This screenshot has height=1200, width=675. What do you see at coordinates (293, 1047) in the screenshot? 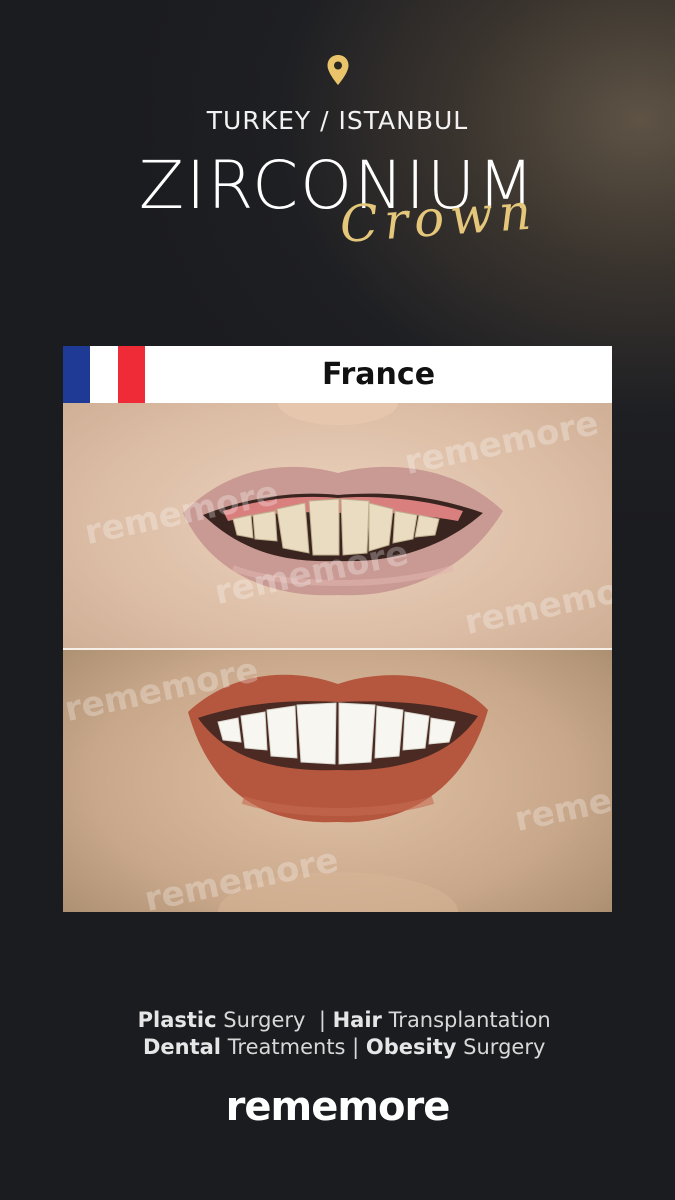
I see `service-dental-rest: Treatments |` at bounding box center [293, 1047].